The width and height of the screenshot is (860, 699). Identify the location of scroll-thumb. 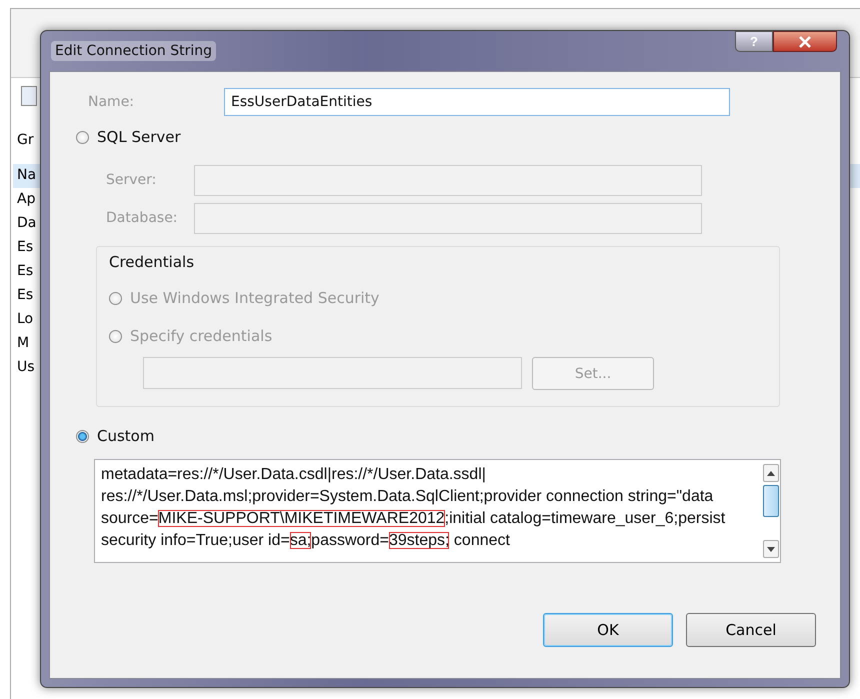
(771, 501).